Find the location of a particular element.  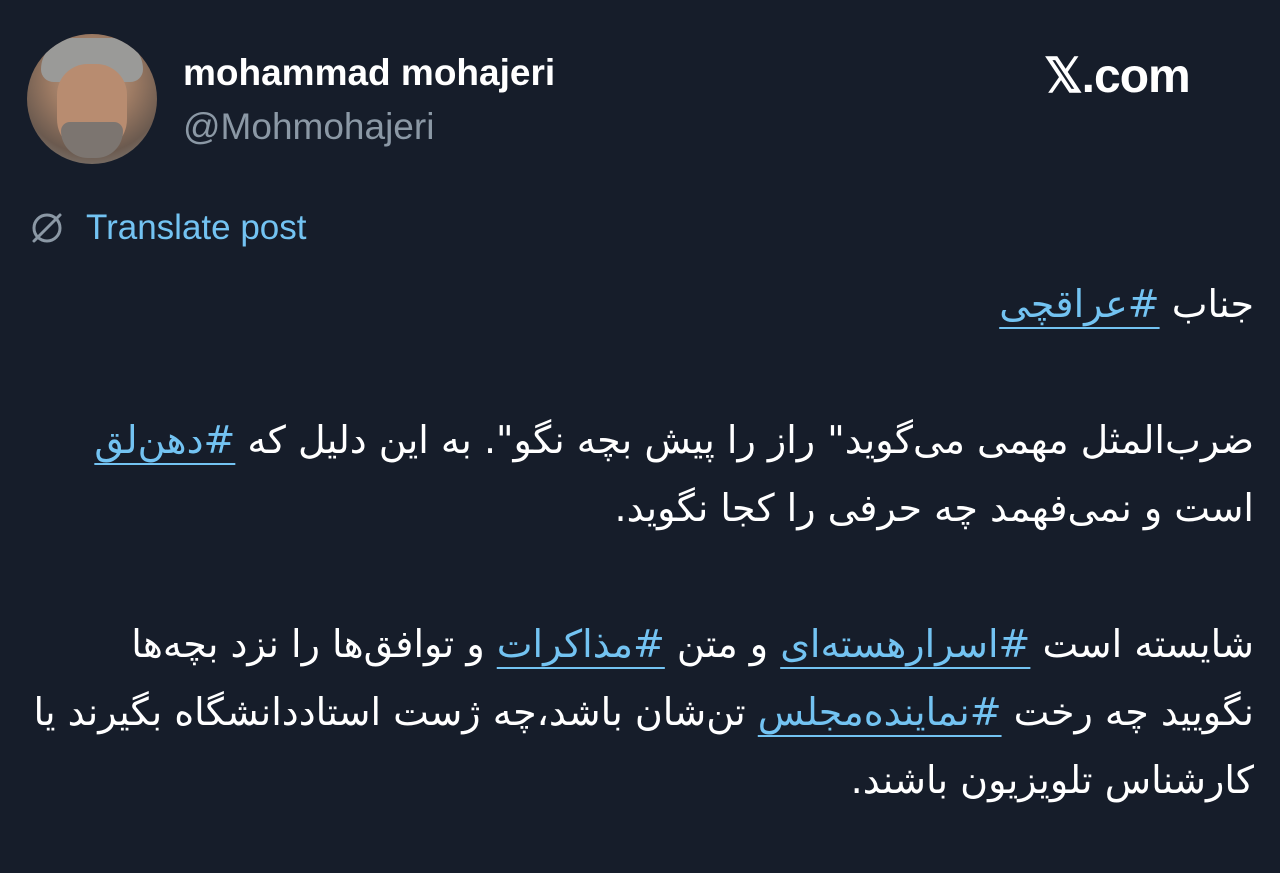

translate-post-button: Translate post is located at coordinates (167, 228).